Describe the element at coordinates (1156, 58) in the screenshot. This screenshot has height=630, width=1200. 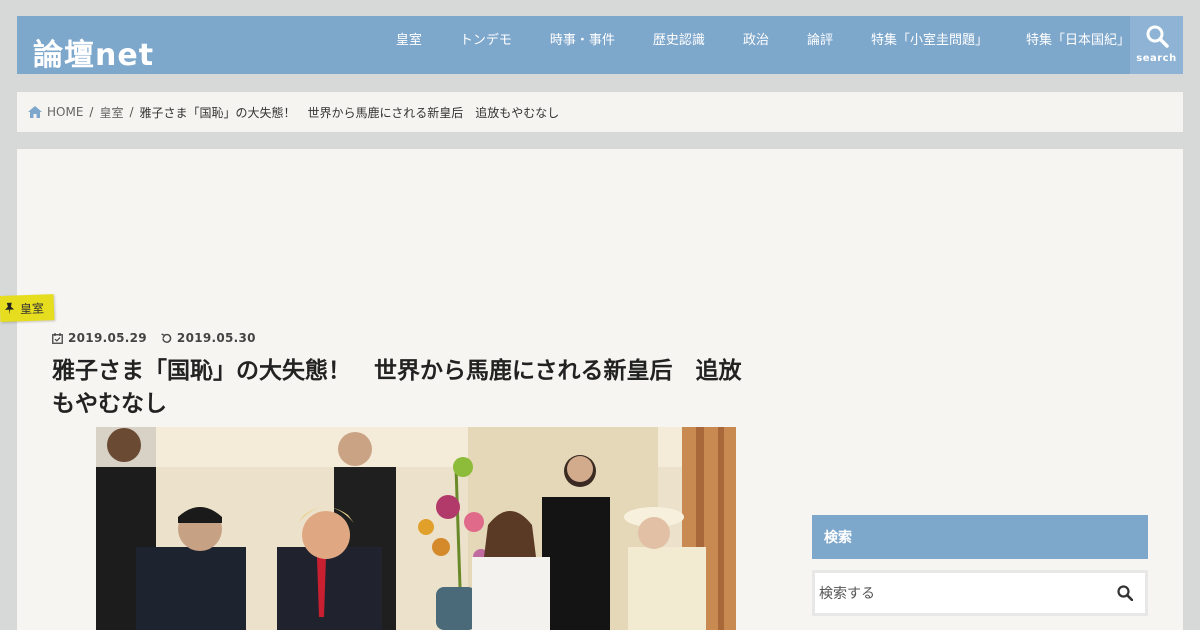
I see `search-label: search` at that location.